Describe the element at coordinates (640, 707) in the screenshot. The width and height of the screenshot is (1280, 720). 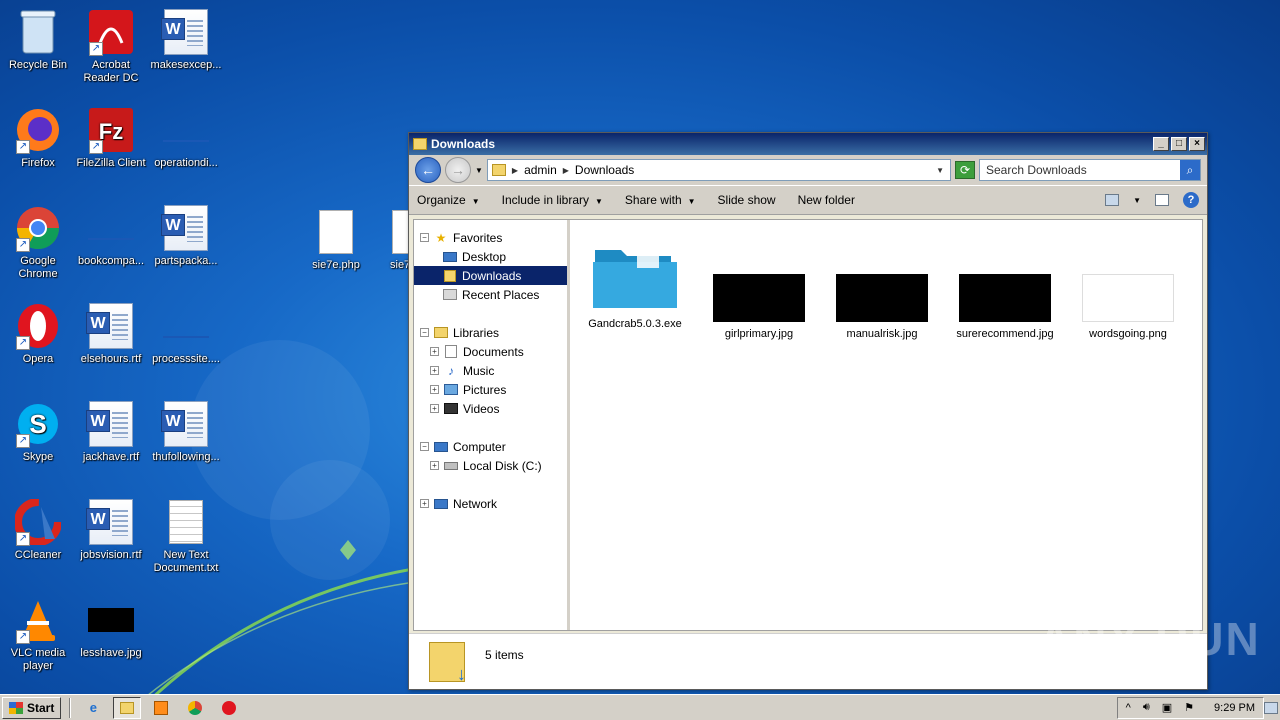
I see `taskbar: Start e ^ 🔊︎ ▣ ⚑ 9:29 PM` at that location.